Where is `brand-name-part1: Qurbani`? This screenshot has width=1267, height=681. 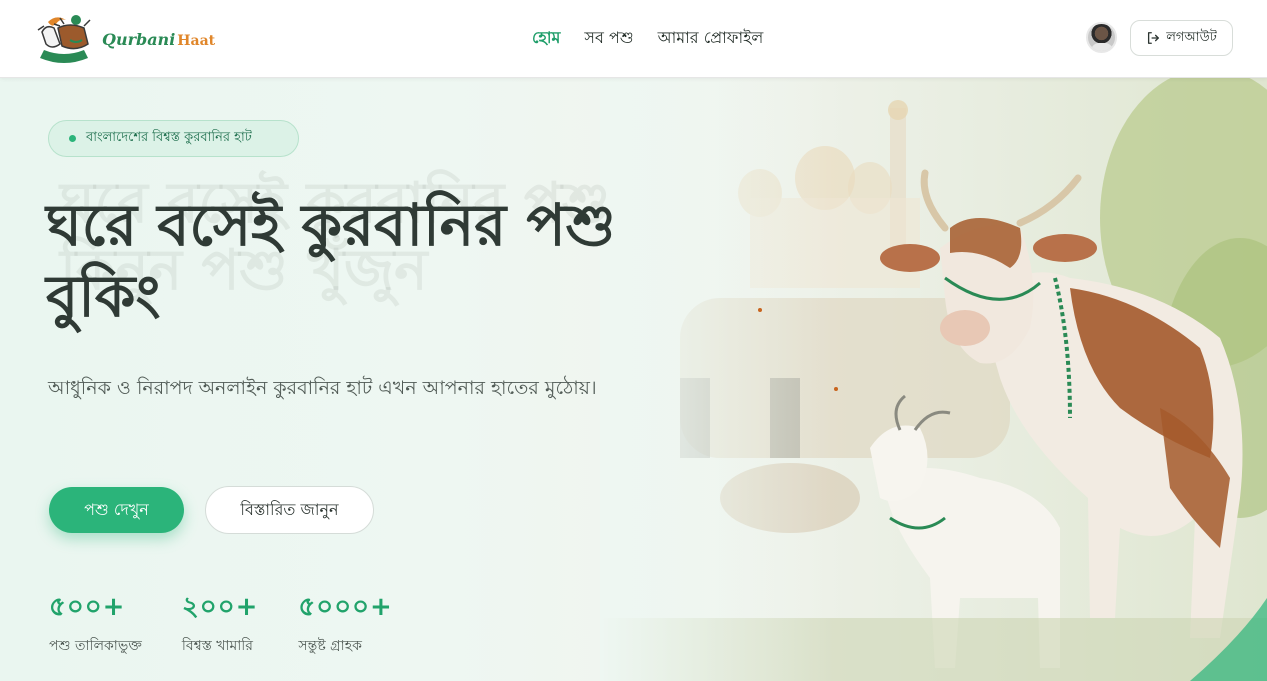
brand-name-part1: Qurbani is located at coordinates (139, 39).